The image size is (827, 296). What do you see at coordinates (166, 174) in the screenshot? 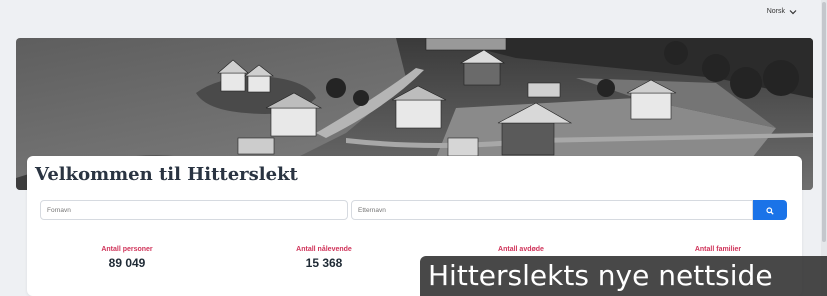
I see `page-title: Velkommen til Hitterslekt` at bounding box center [166, 174].